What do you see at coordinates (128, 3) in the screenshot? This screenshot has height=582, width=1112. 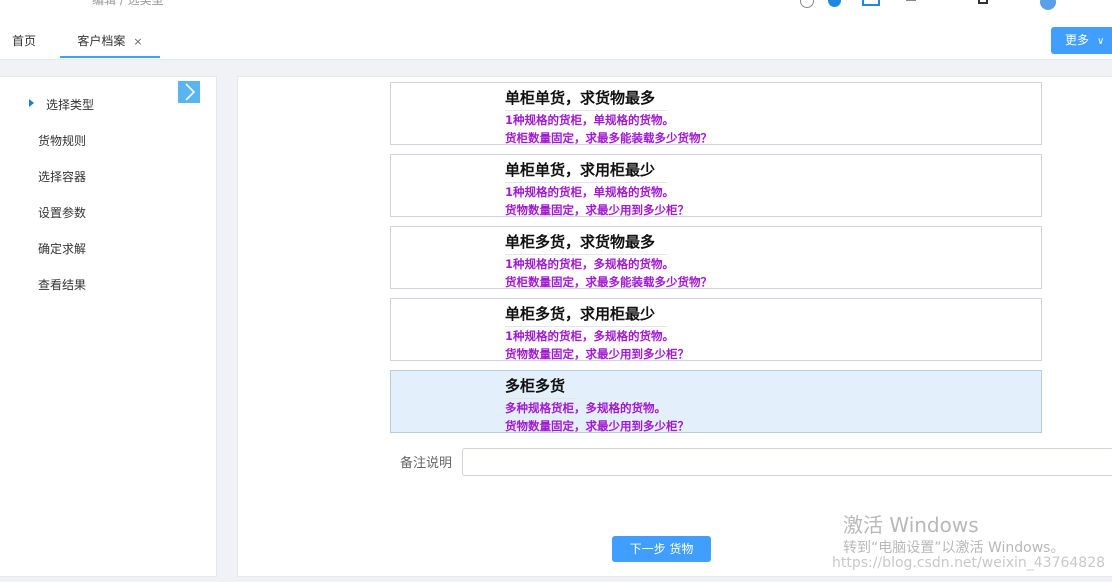 I see `header-title: 编辑 / 选类型` at bounding box center [128, 3].